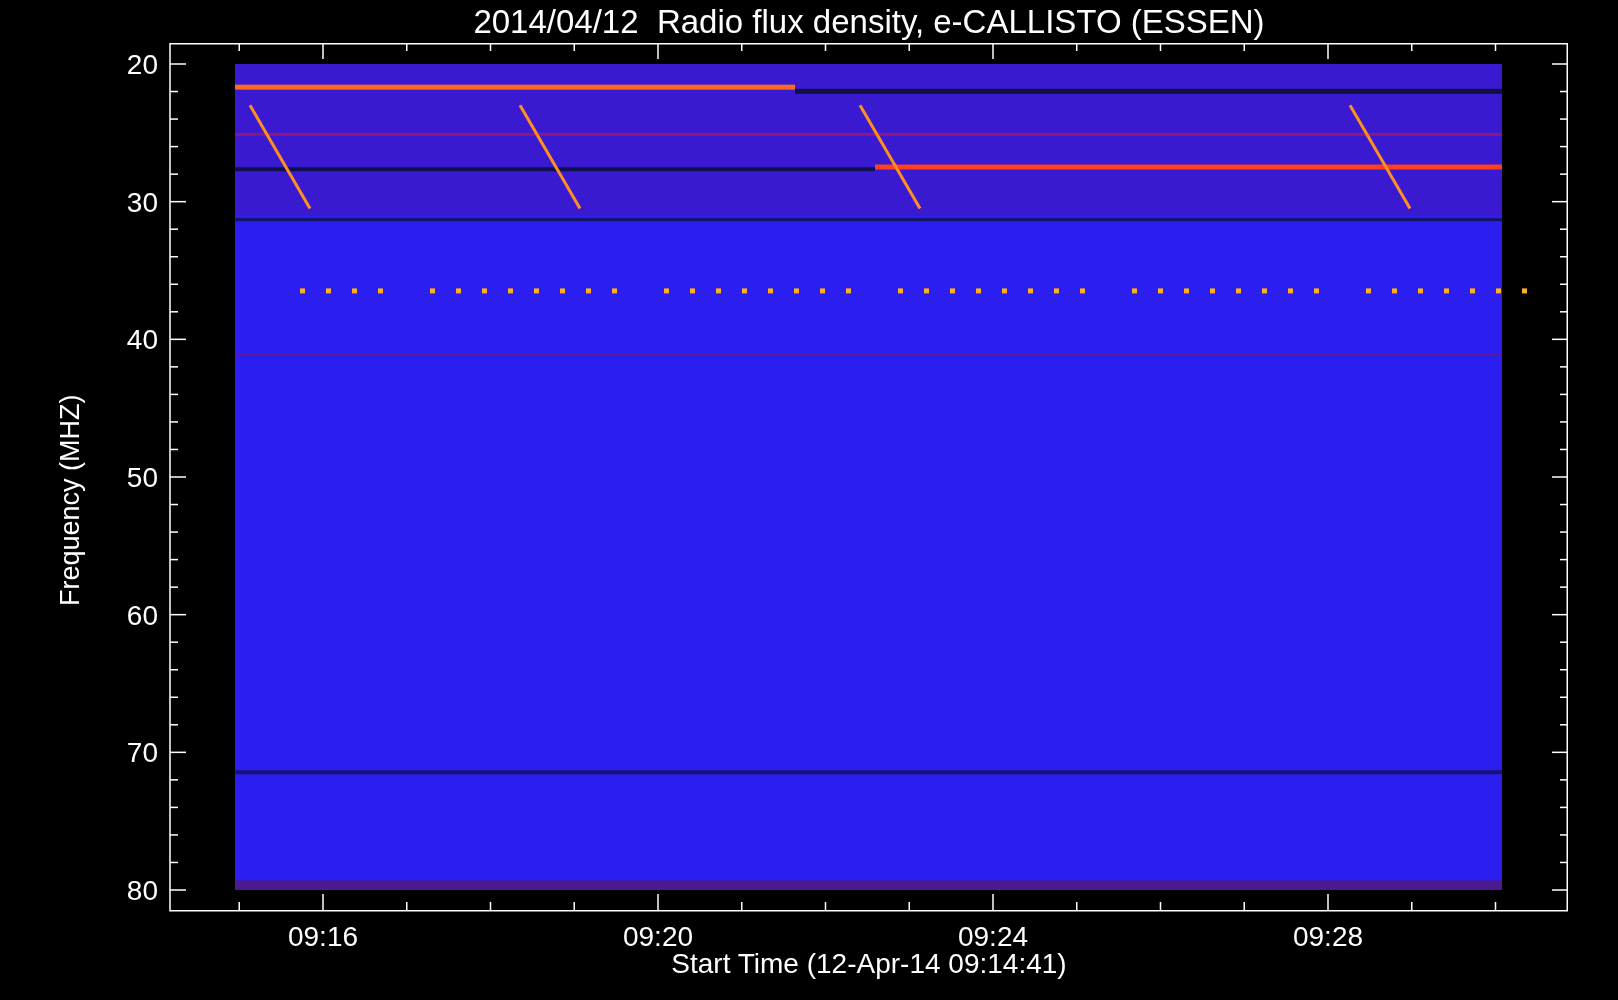 The image size is (1618, 1000). What do you see at coordinates (69, 500) in the screenshot?
I see `y-axis-title: Frequency (MHZ)` at bounding box center [69, 500].